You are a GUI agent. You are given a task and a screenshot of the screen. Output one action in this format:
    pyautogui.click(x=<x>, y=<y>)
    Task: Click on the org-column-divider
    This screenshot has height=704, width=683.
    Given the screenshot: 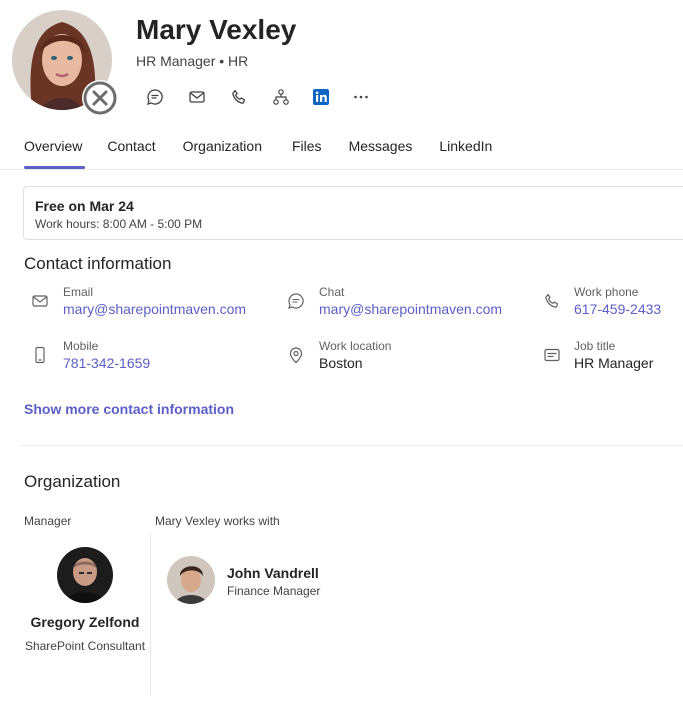 What is the action you would take?
    pyautogui.click(x=150, y=614)
    